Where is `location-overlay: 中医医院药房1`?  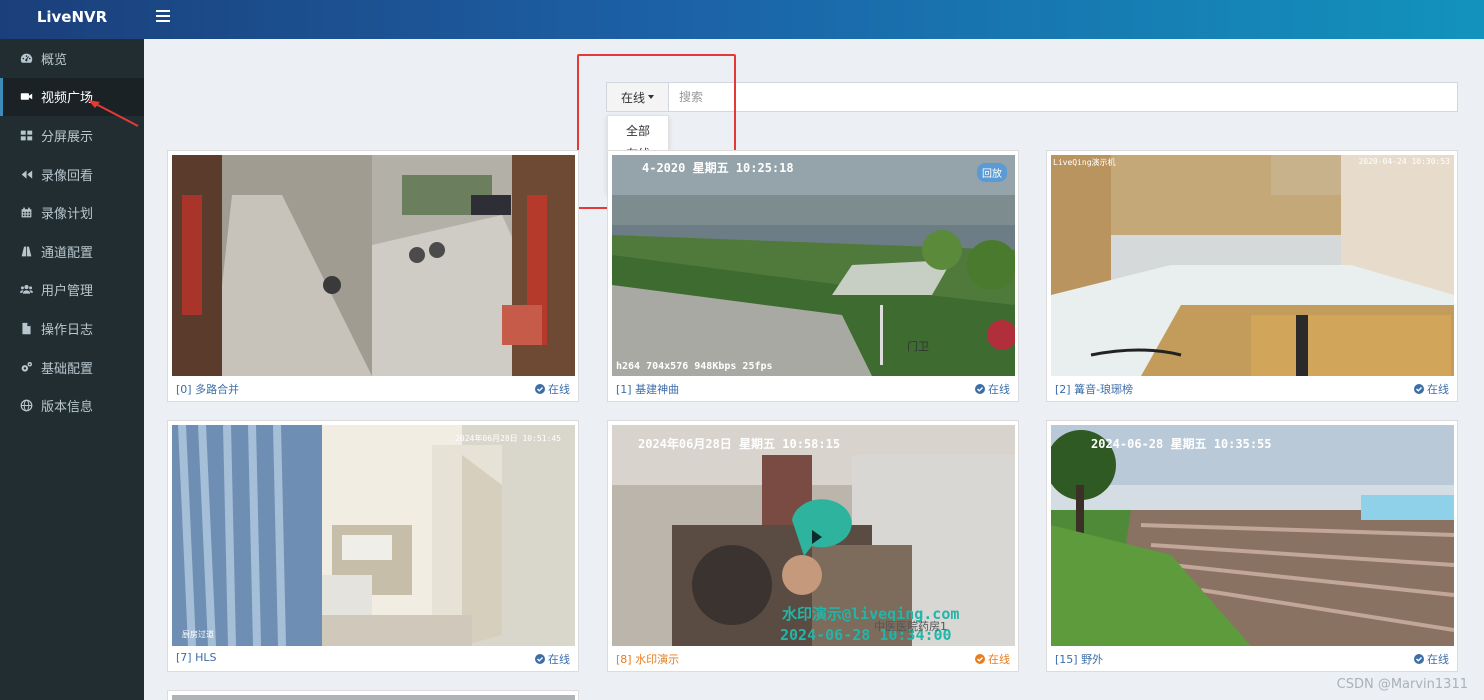 location-overlay: 中医医院药房1 is located at coordinates (910, 626).